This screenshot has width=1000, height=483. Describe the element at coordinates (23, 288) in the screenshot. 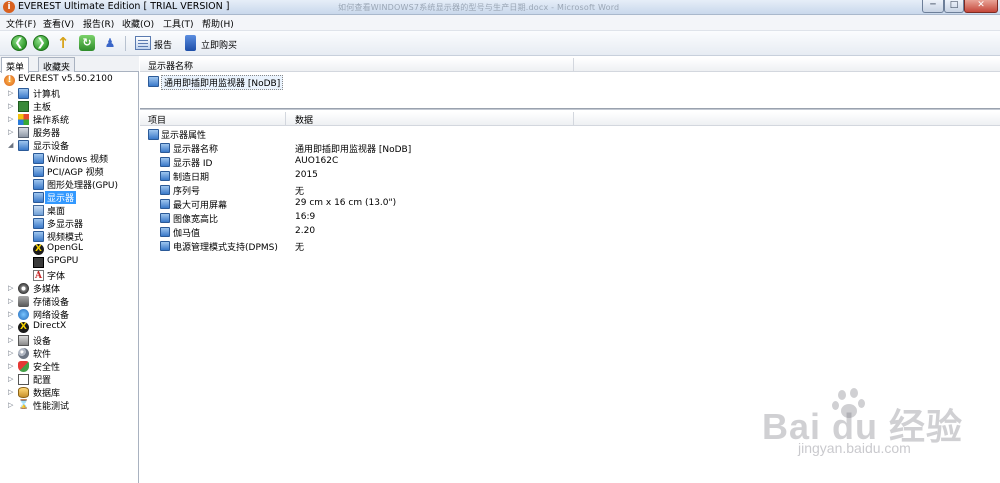

I see `multimedia-icon` at that location.